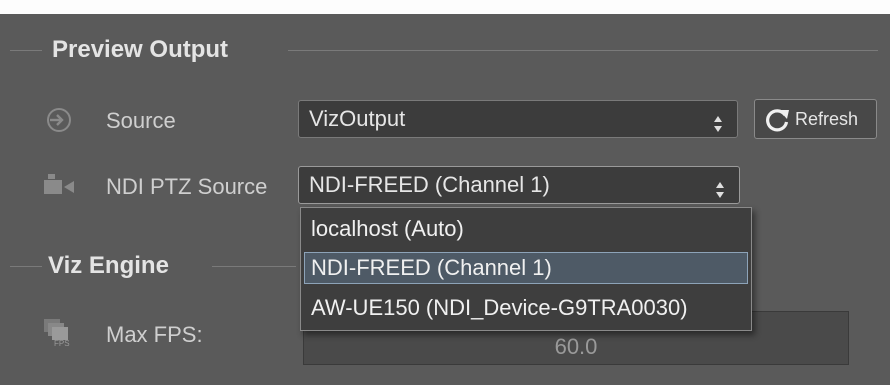 Image resolution: width=890 pixels, height=385 pixels. I want to click on refresh-icon, so click(777, 122).